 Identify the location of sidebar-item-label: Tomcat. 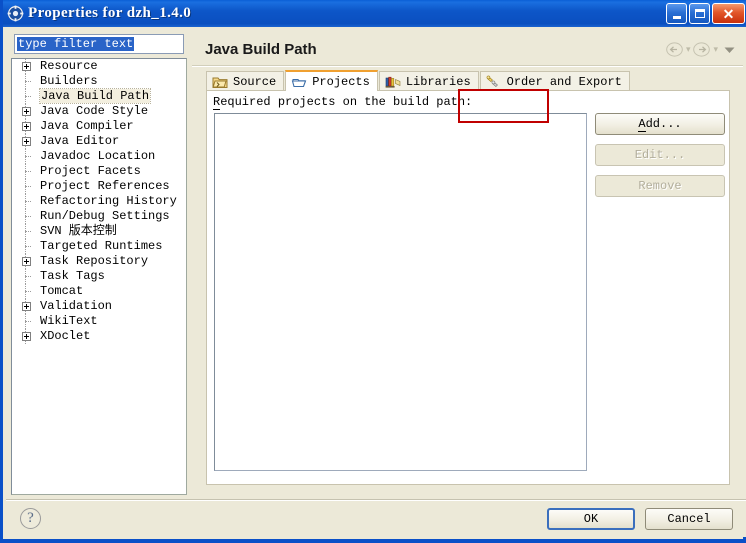
(62, 291).